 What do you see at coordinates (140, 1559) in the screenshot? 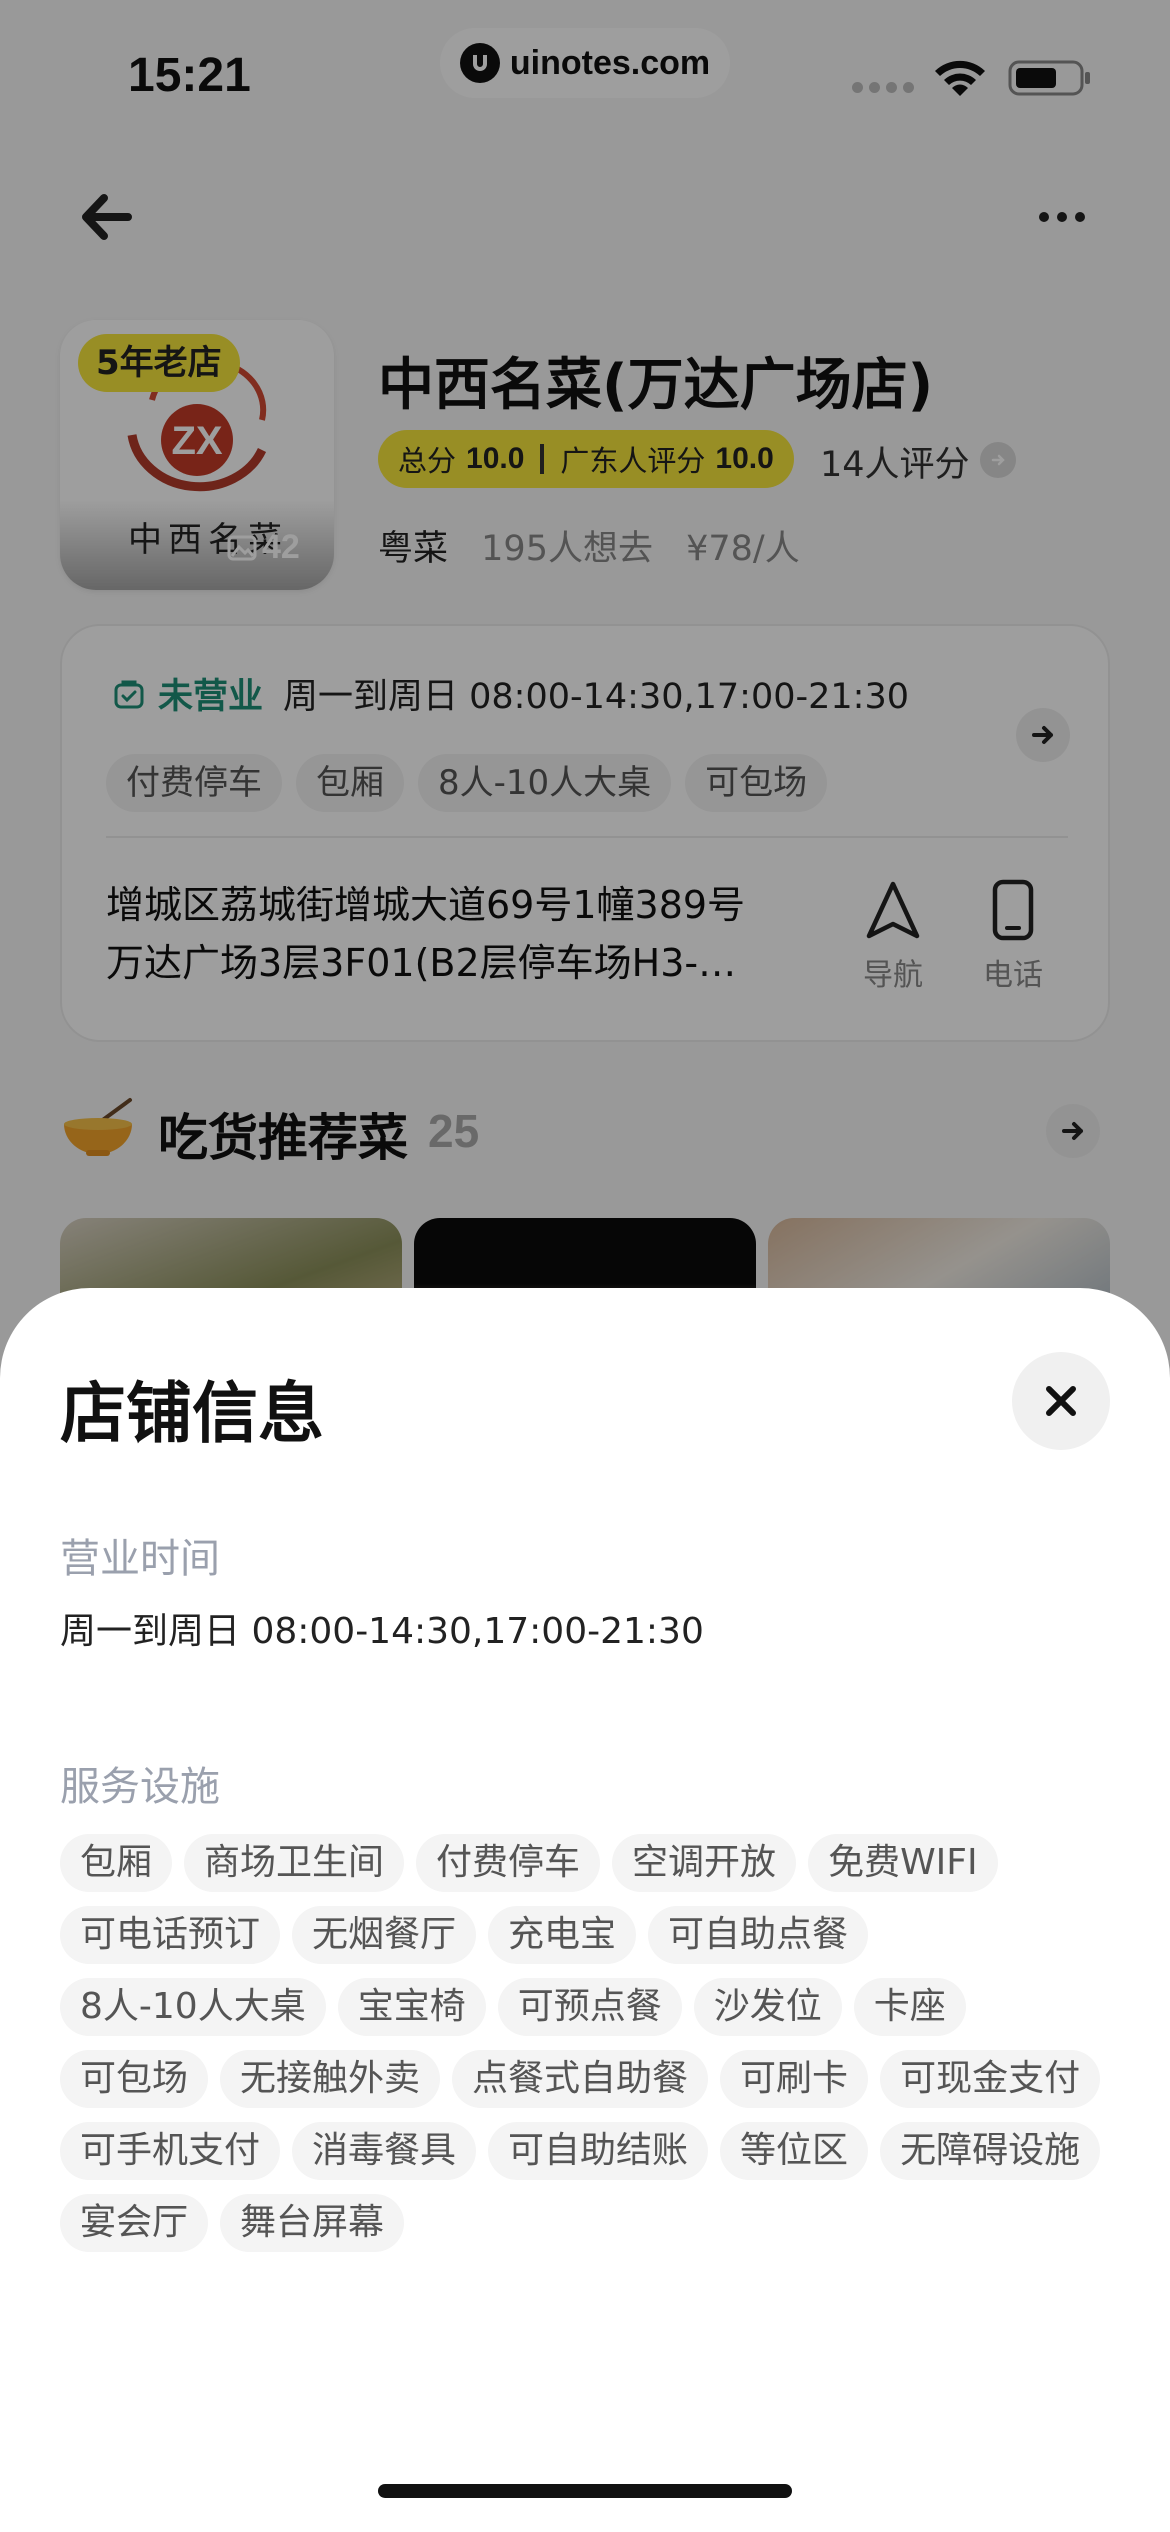
I see `hours-section-label: 营业时间` at bounding box center [140, 1559].